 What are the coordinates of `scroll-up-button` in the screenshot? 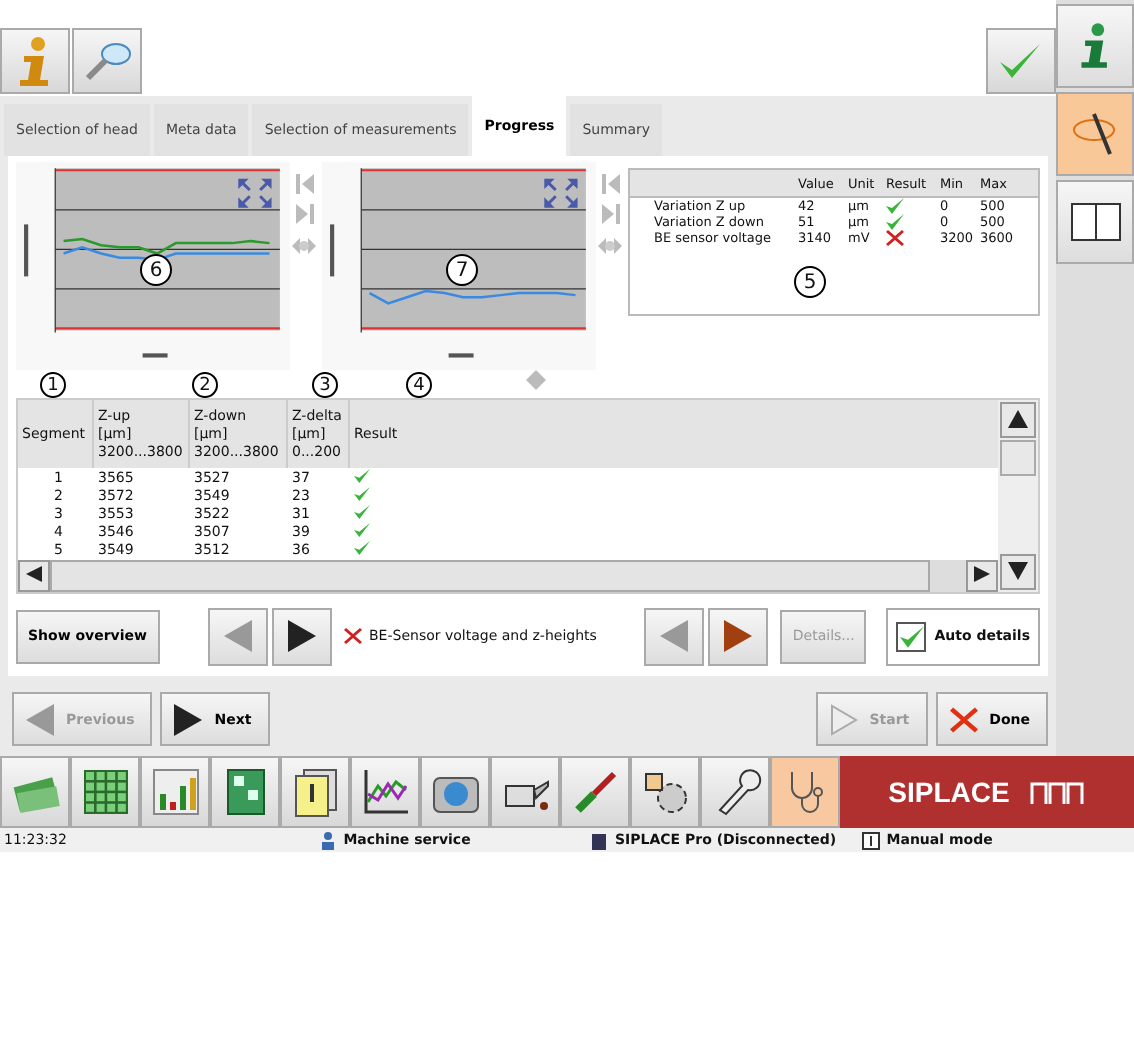 It's located at (1018, 420).